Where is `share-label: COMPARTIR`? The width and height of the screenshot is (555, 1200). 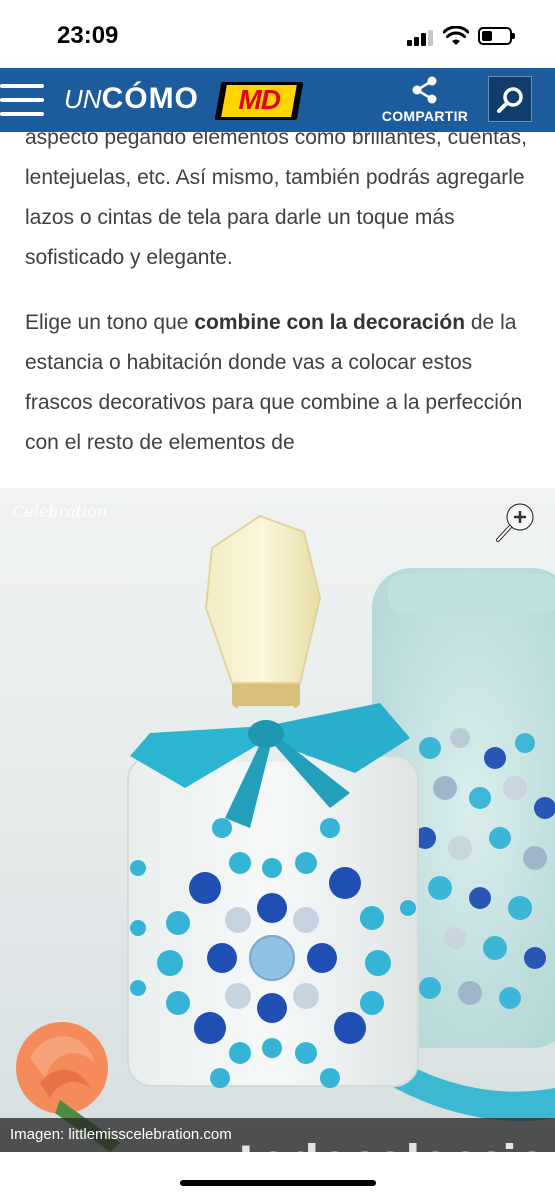 share-label: COMPARTIR is located at coordinates (425, 116).